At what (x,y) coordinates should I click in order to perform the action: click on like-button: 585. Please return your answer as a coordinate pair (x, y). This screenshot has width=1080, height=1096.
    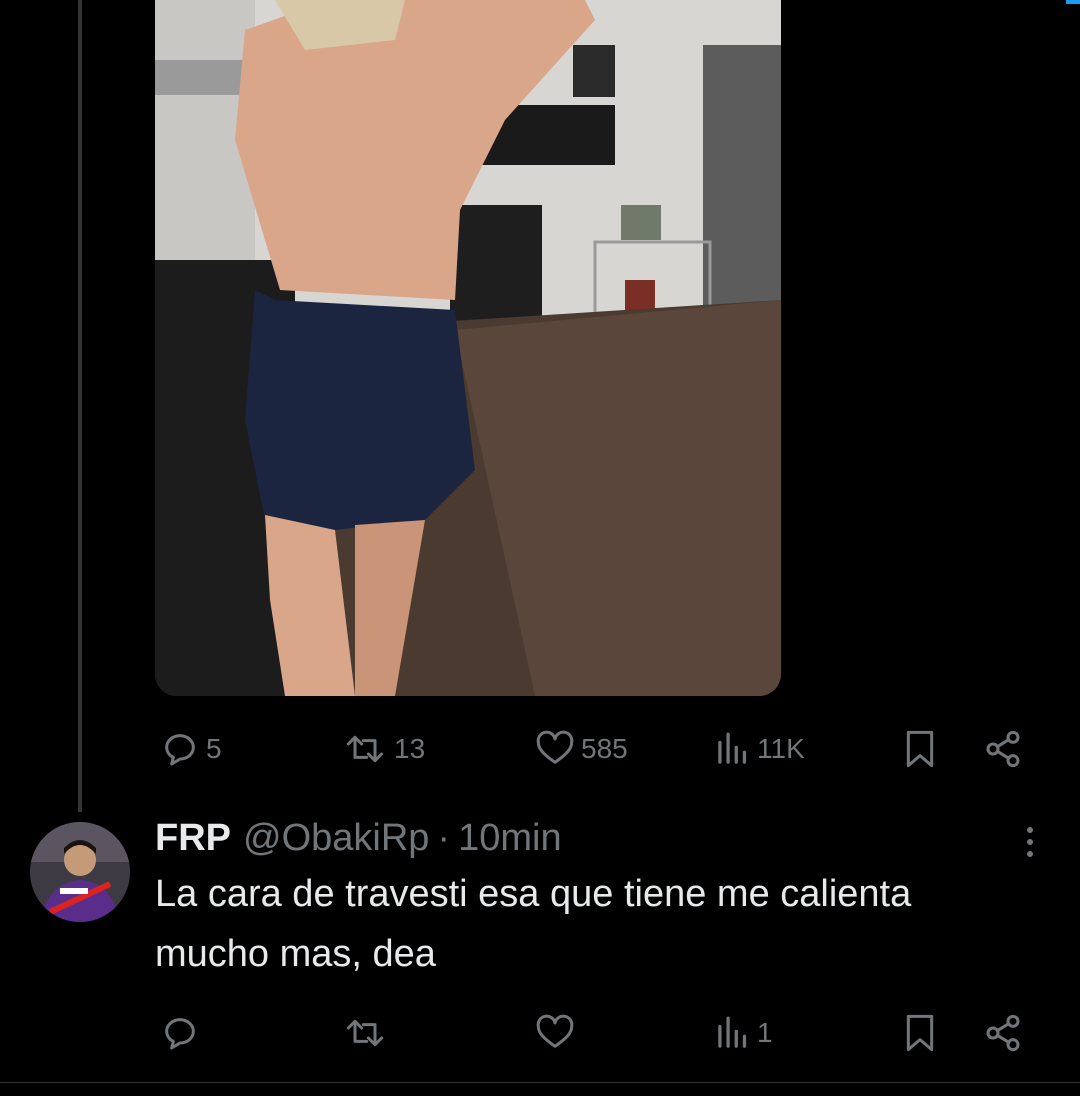
    Looking at the image, I should click on (581, 749).